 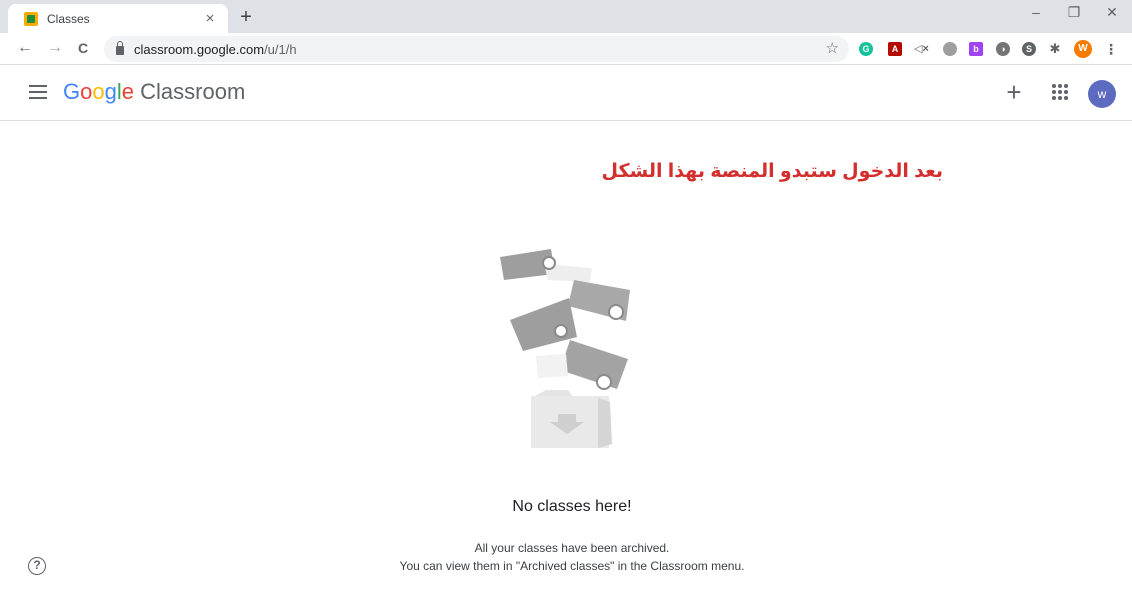 I want to click on extension-icon, so click(x=950, y=49).